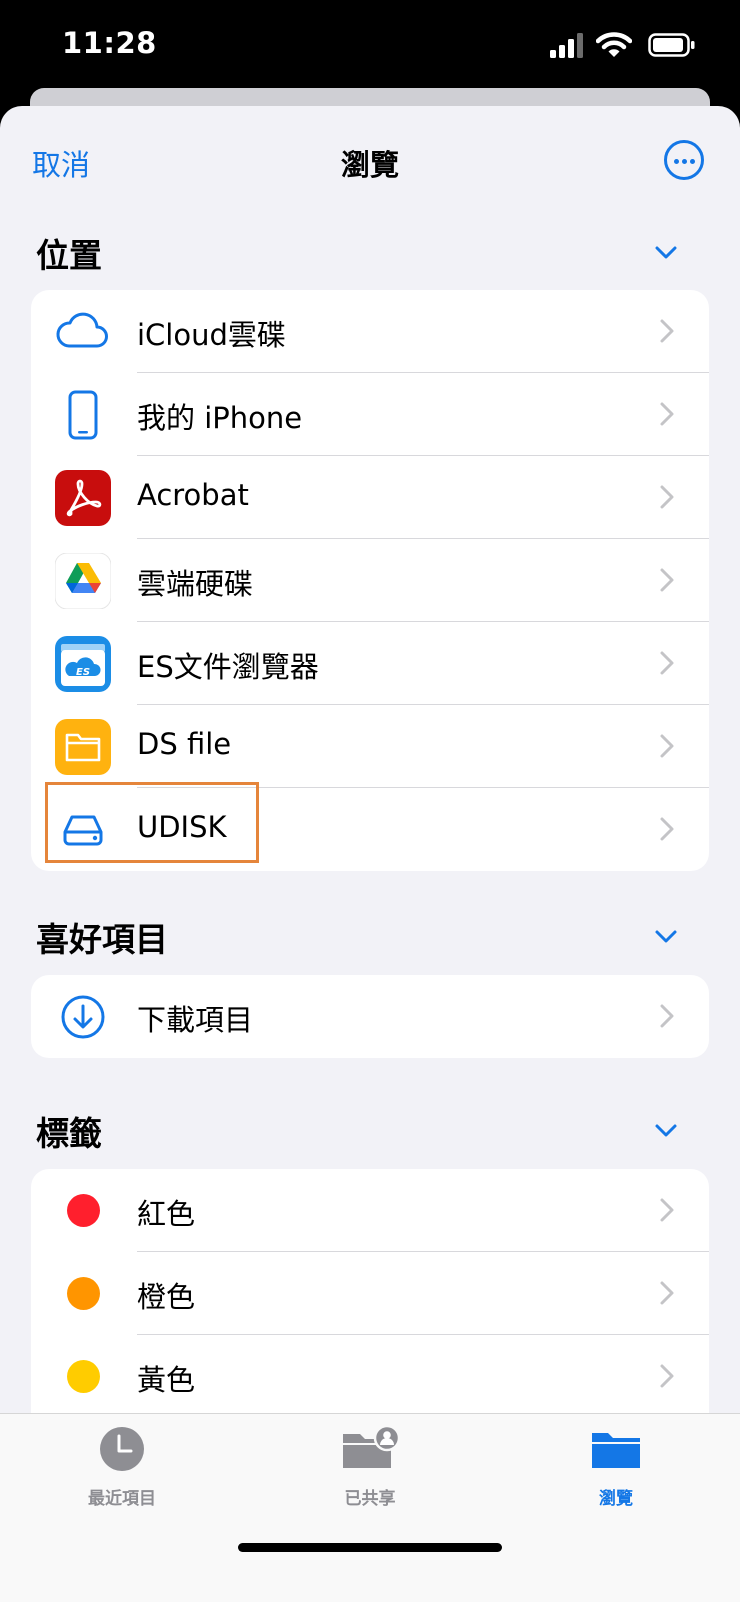  I want to click on tab-bar: 最近項目 已共享 瀏覽, so click(370, 1507).